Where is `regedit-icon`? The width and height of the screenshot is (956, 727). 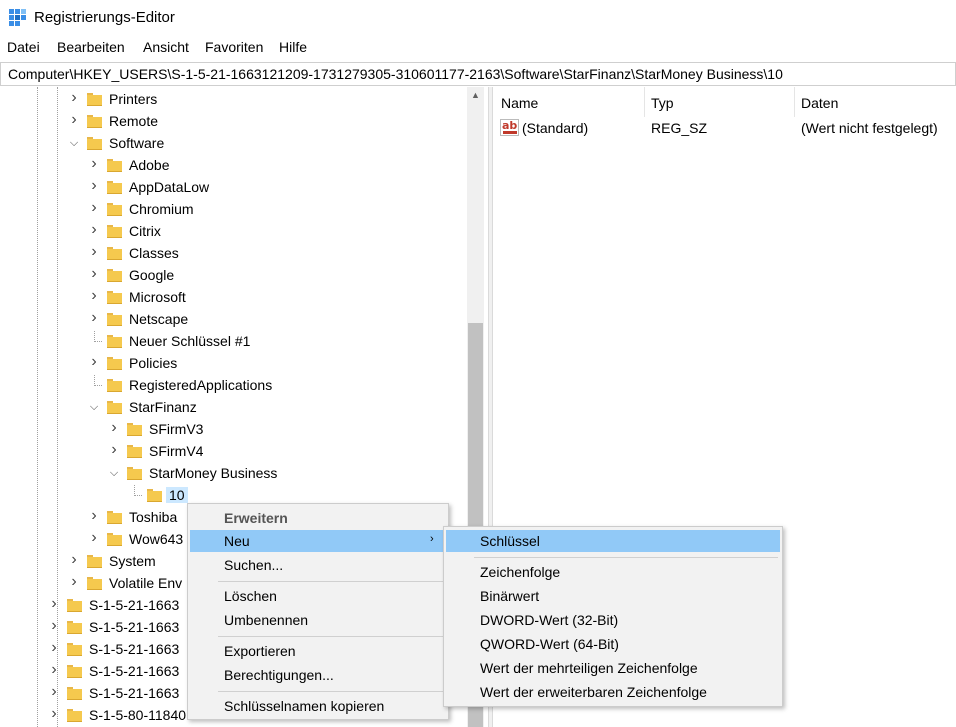
regedit-icon is located at coordinates (17, 17).